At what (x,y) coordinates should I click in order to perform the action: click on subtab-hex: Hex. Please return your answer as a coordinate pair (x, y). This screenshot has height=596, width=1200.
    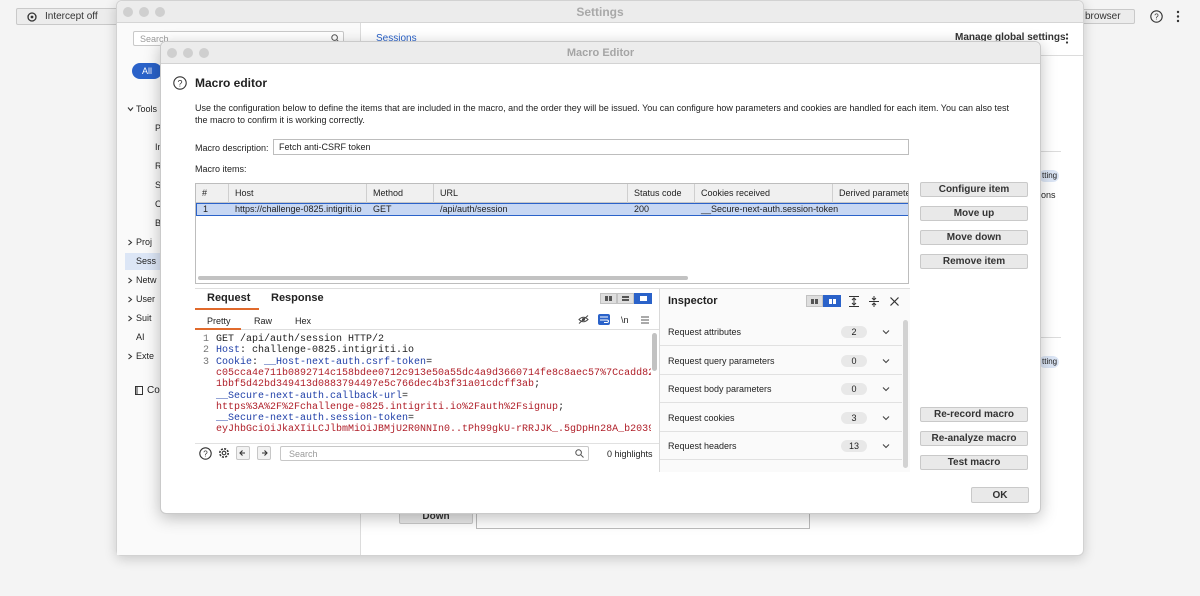
    Looking at the image, I should click on (303, 321).